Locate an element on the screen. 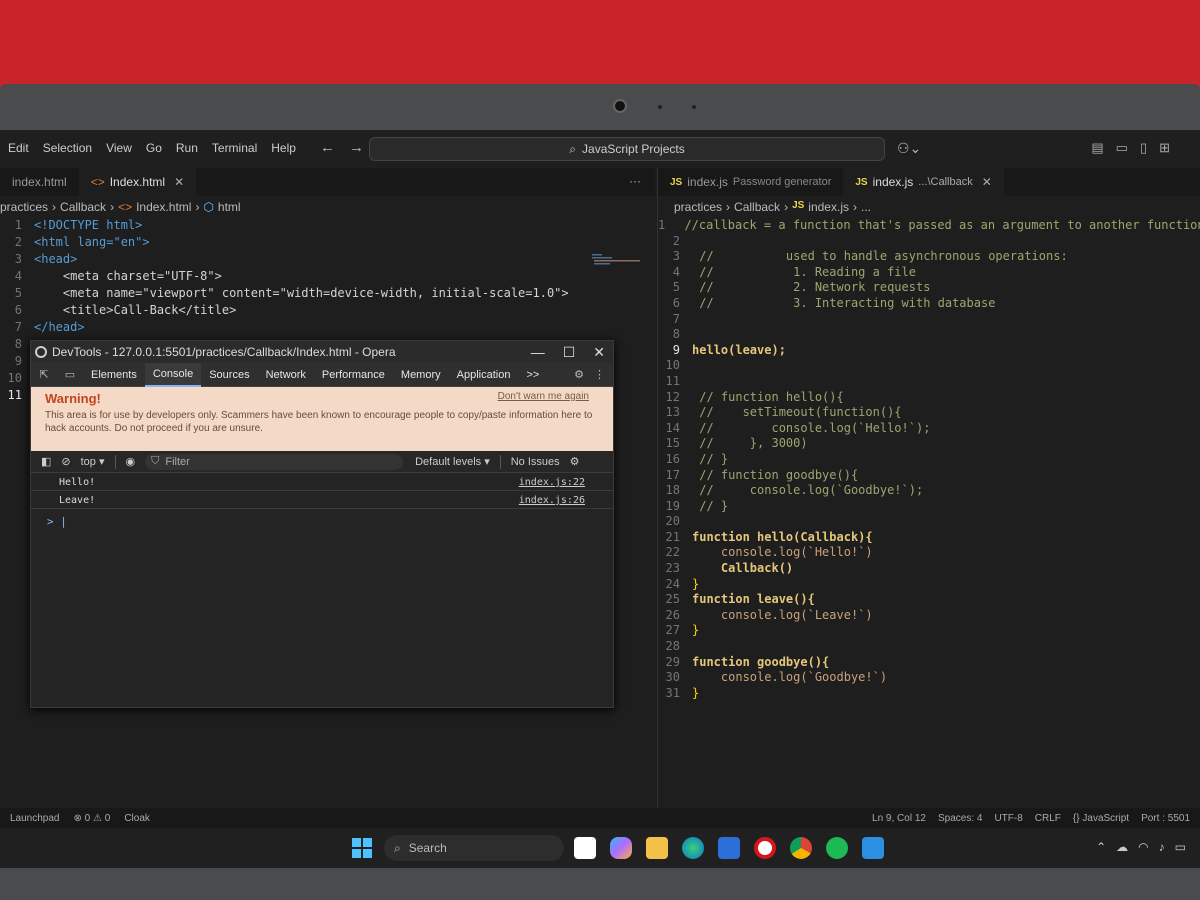 The image size is (1200, 900). clear-console-icon: ⊘ is located at coordinates (65, 461).